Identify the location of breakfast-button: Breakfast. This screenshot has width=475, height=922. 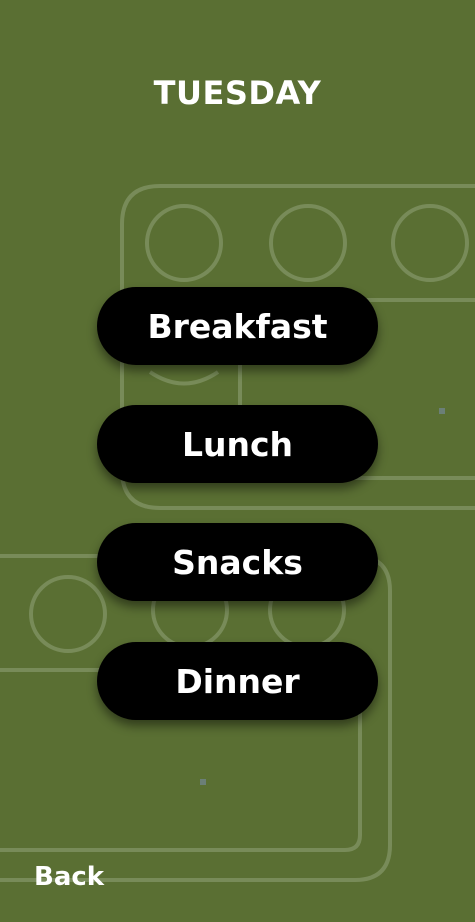
(237, 326).